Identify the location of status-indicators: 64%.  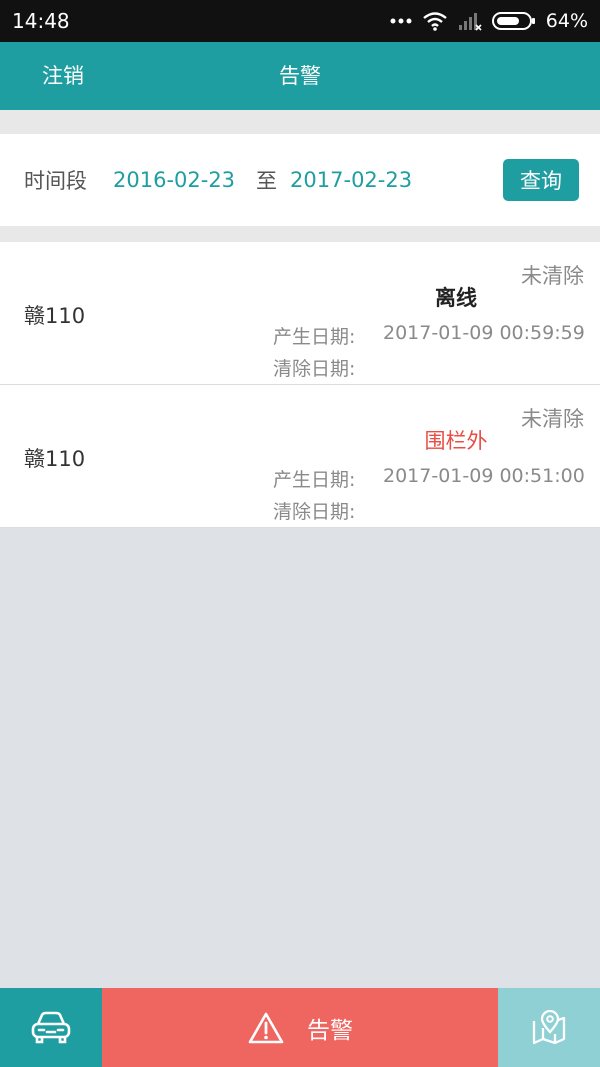
(489, 21).